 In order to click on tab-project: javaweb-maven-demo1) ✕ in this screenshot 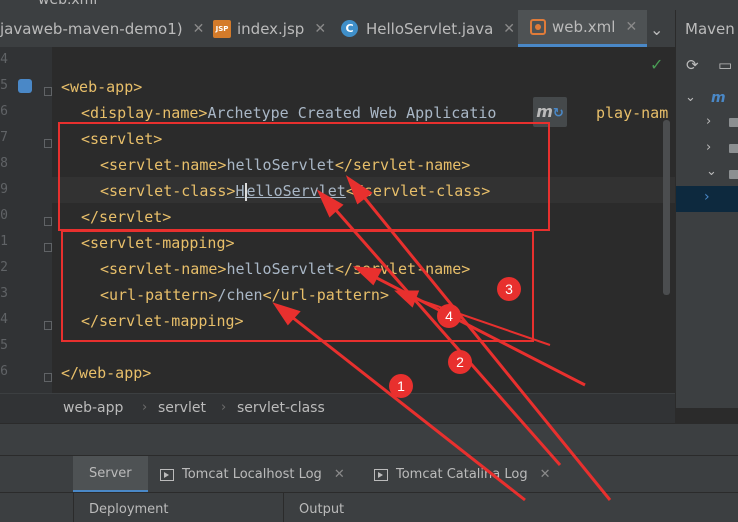, I will do `click(102, 28)`.